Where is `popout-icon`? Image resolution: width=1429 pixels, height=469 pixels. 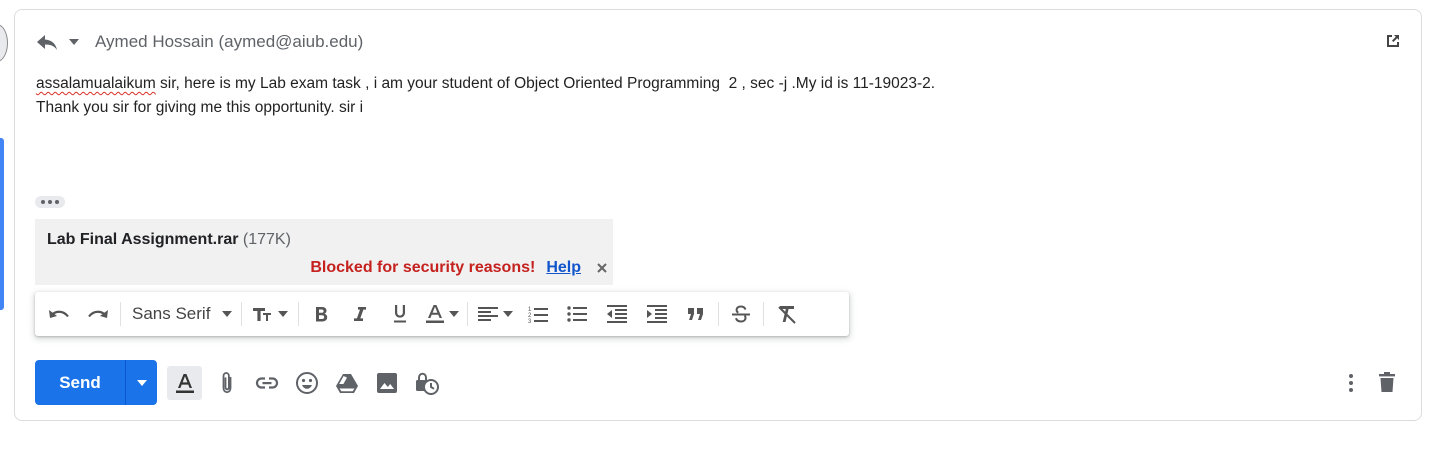
popout-icon is located at coordinates (1393, 41).